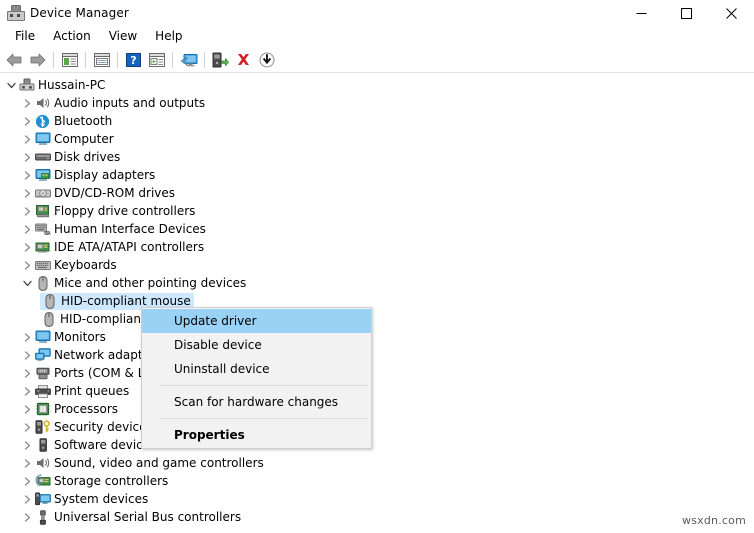 The image size is (754, 533). Describe the element at coordinates (129, 247) in the screenshot. I see `tree-item-label: IDE ATA/ATAPI controllers` at that location.